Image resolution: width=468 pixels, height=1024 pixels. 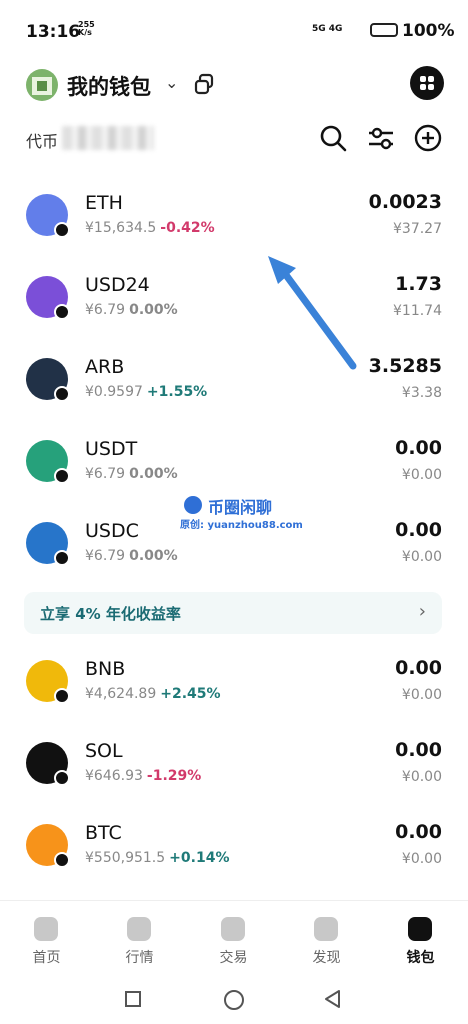 What do you see at coordinates (234, 140) in the screenshot?
I see `token-toolbar: 代币` at bounding box center [234, 140].